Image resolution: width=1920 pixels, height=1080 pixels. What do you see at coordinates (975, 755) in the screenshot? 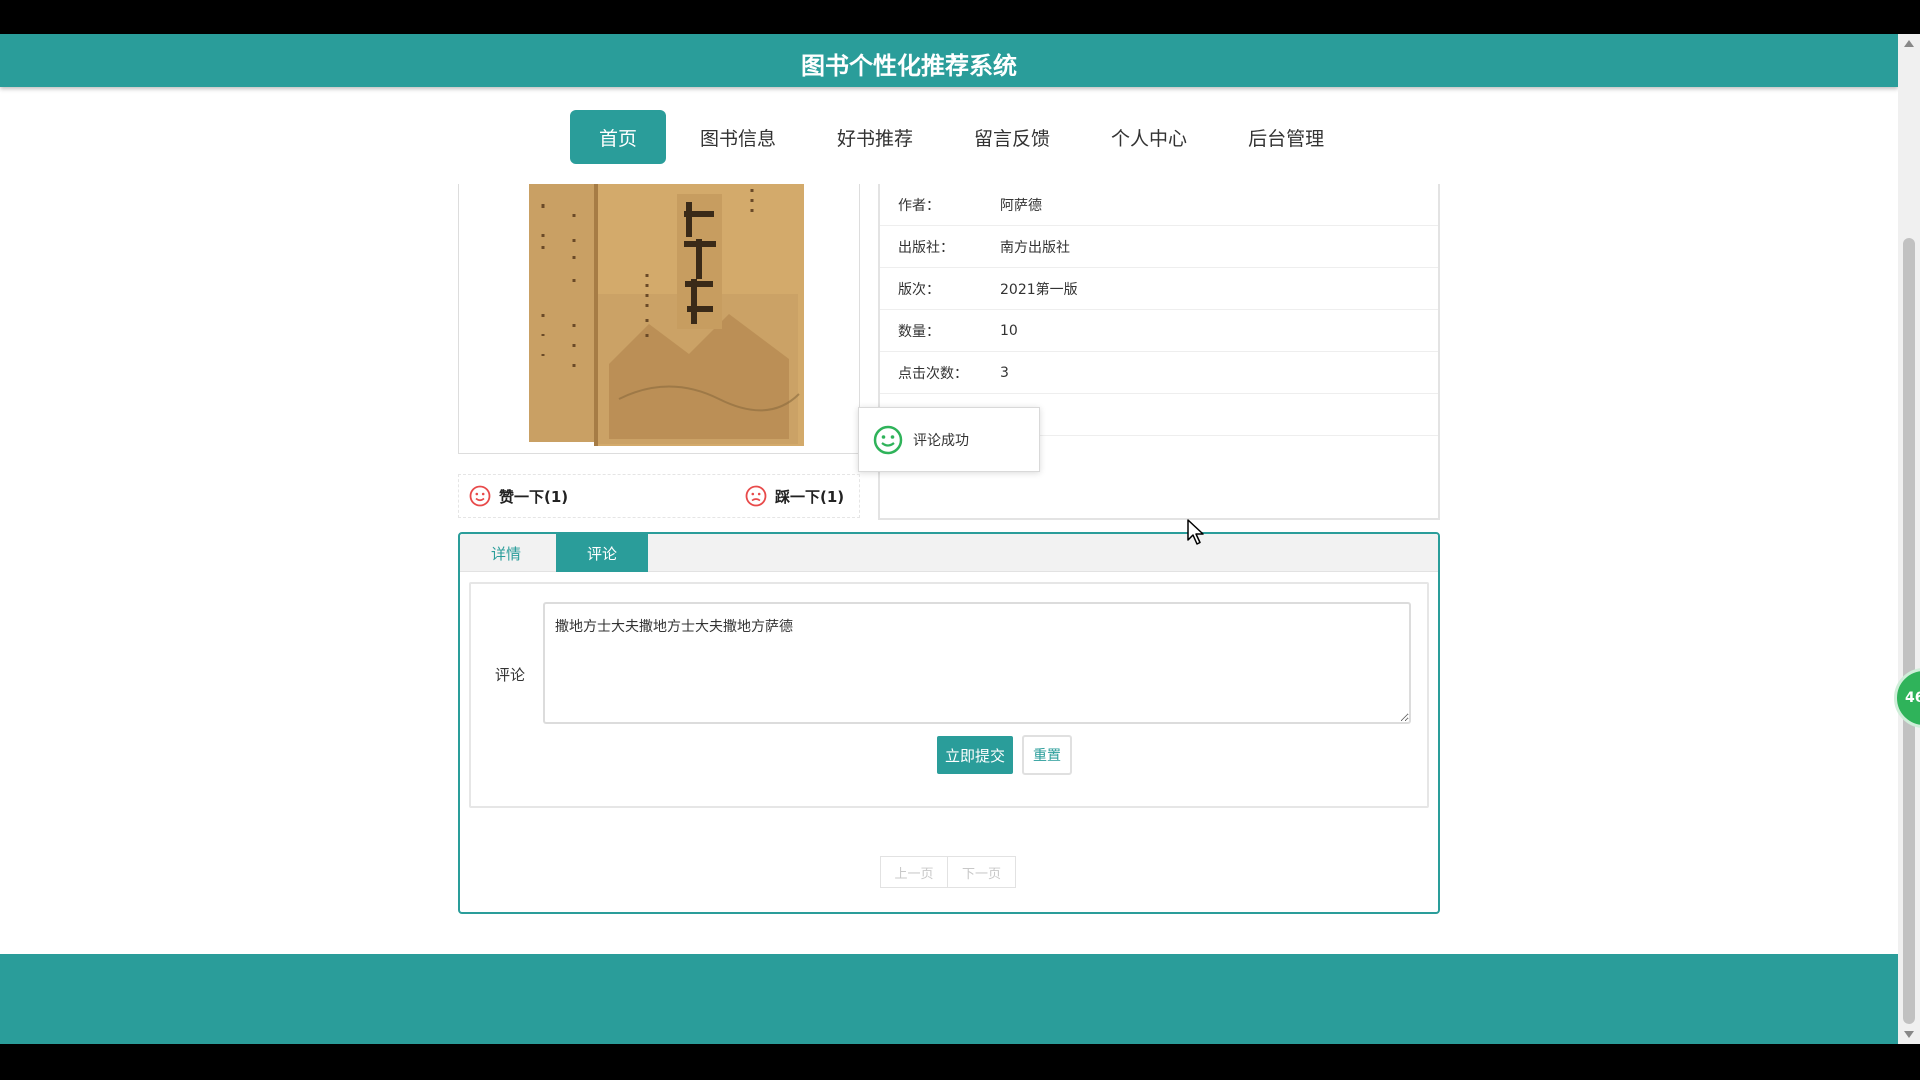
I see `submit-button: 立即提交` at bounding box center [975, 755].